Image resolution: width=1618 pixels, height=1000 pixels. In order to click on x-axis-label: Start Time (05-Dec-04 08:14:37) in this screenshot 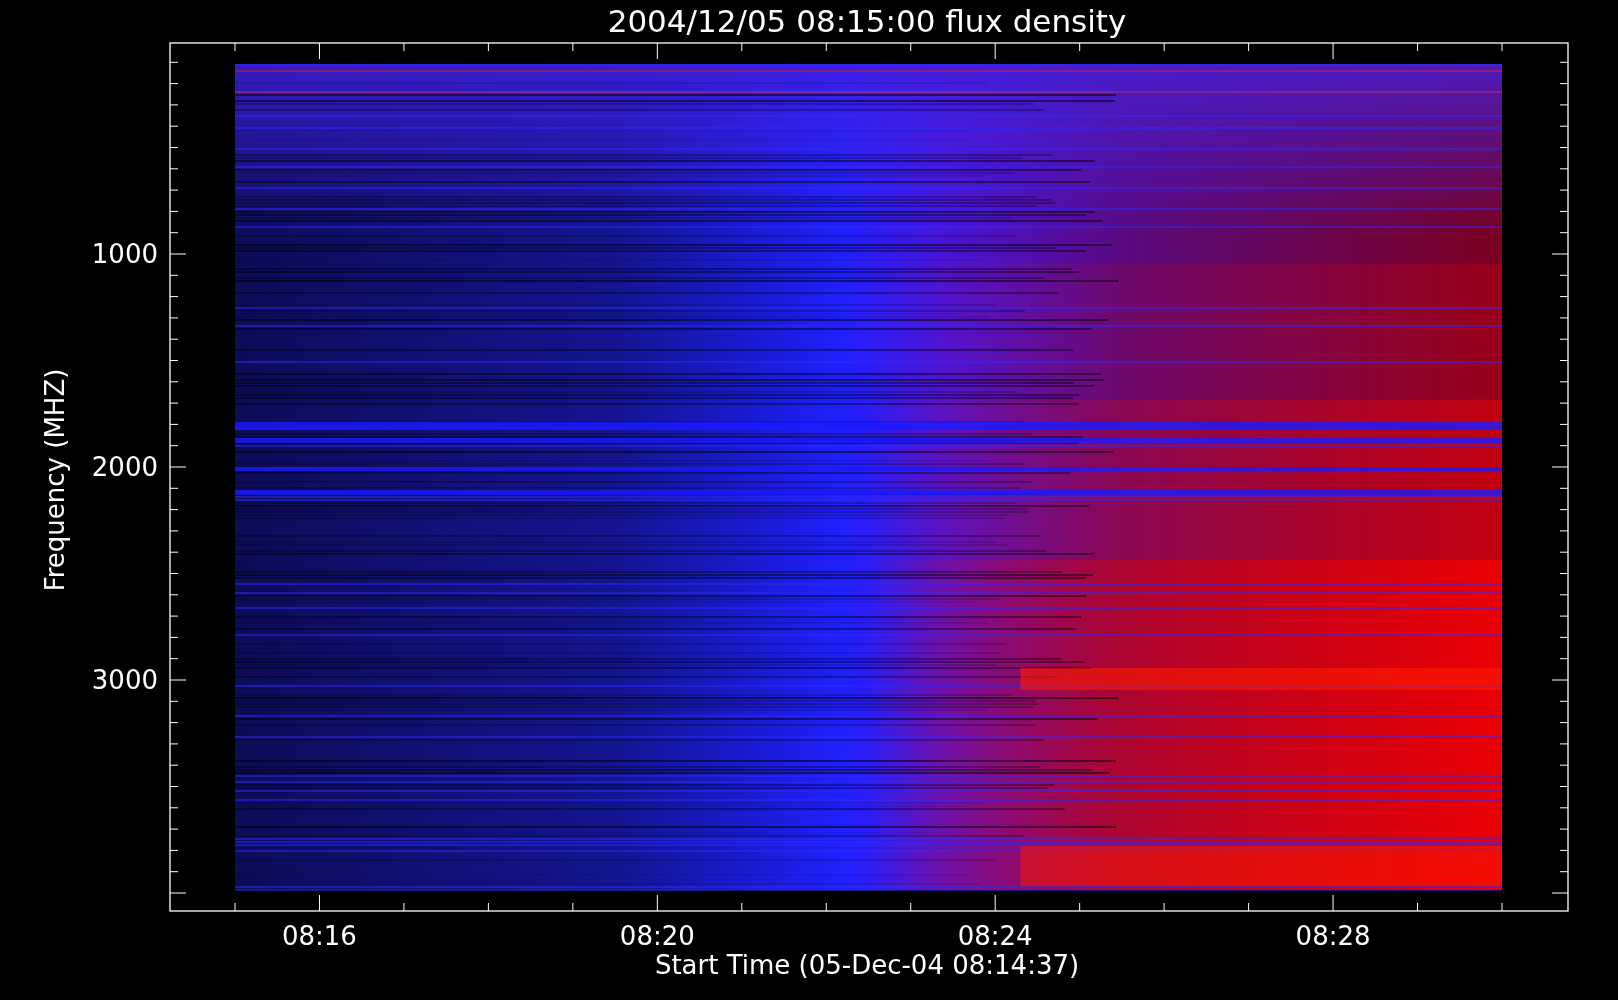, I will do `click(867, 965)`.